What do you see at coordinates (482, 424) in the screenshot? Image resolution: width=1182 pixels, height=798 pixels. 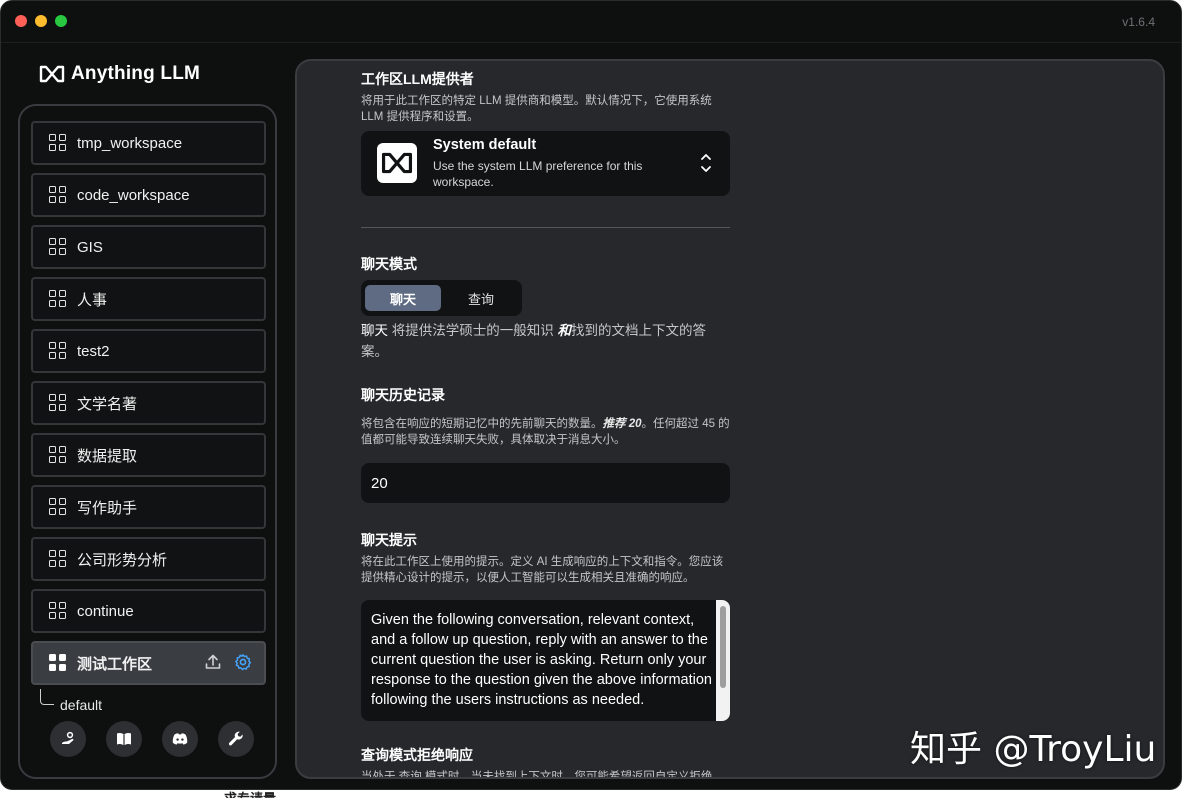 I see `chat-history-desc-a: 将包含在响应的短期记忆中的先前聊天的数量。` at bounding box center [482, 424].